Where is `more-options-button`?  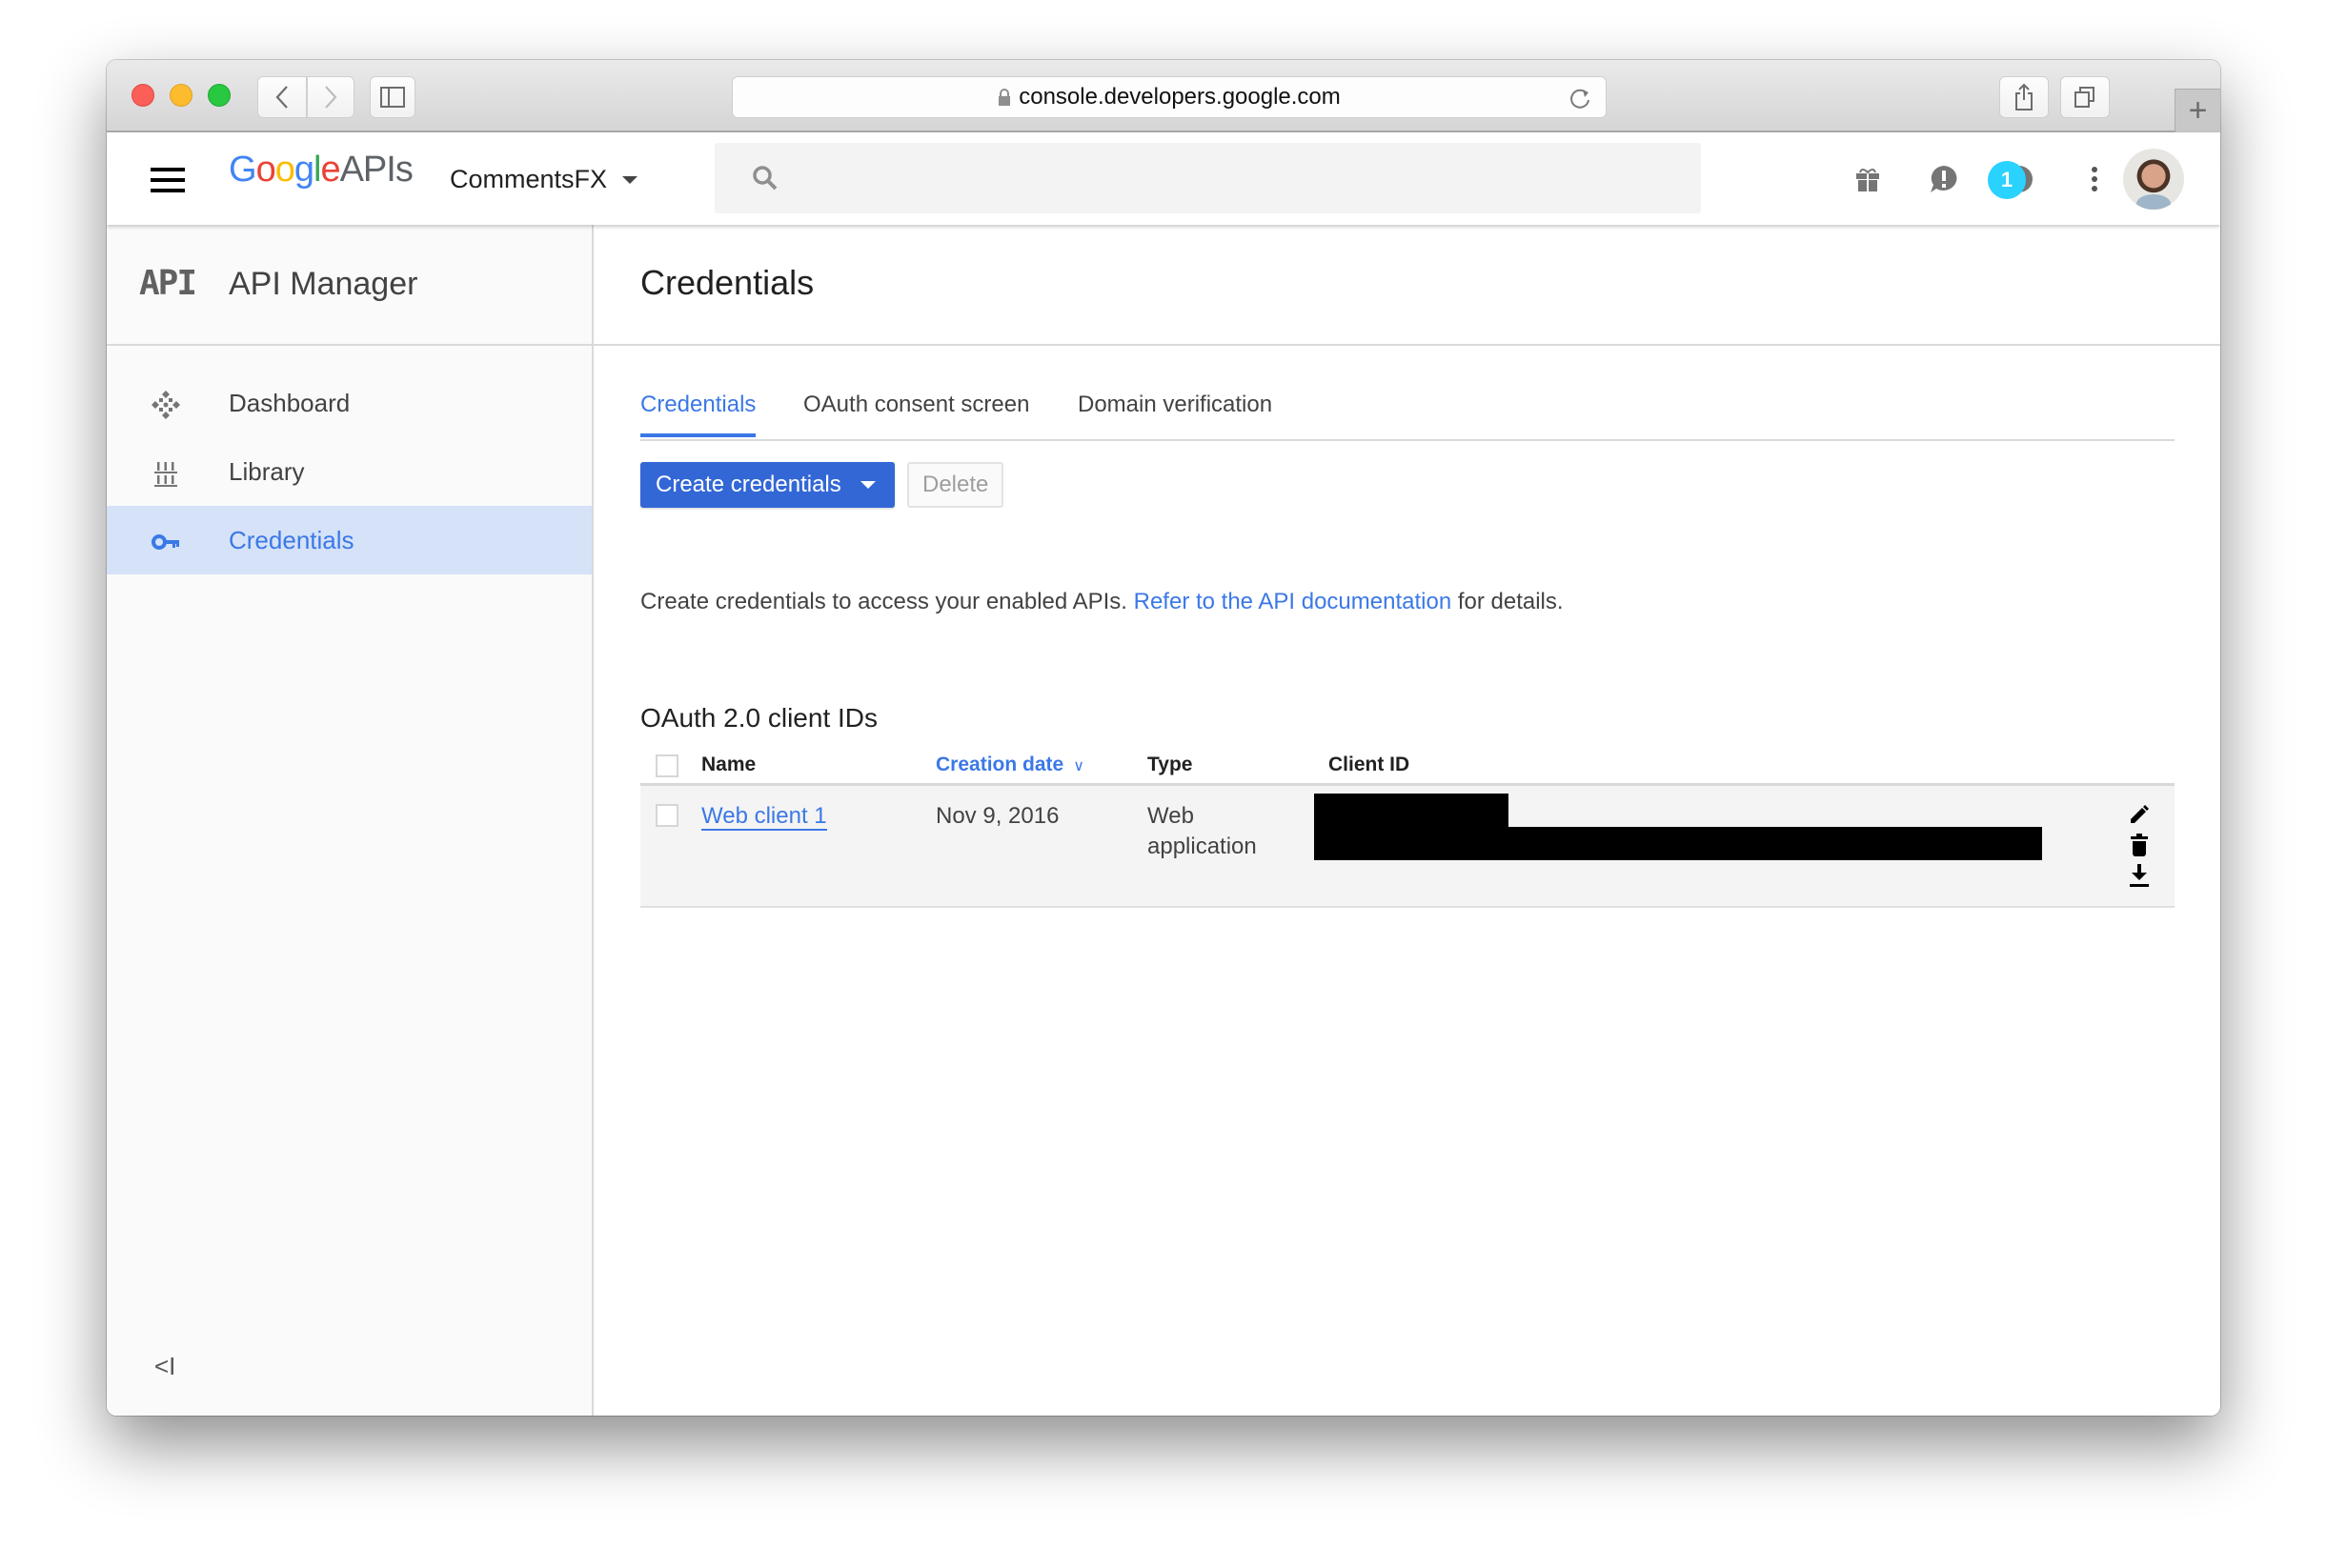 more-options-button is located at coordinates (2094, 179).